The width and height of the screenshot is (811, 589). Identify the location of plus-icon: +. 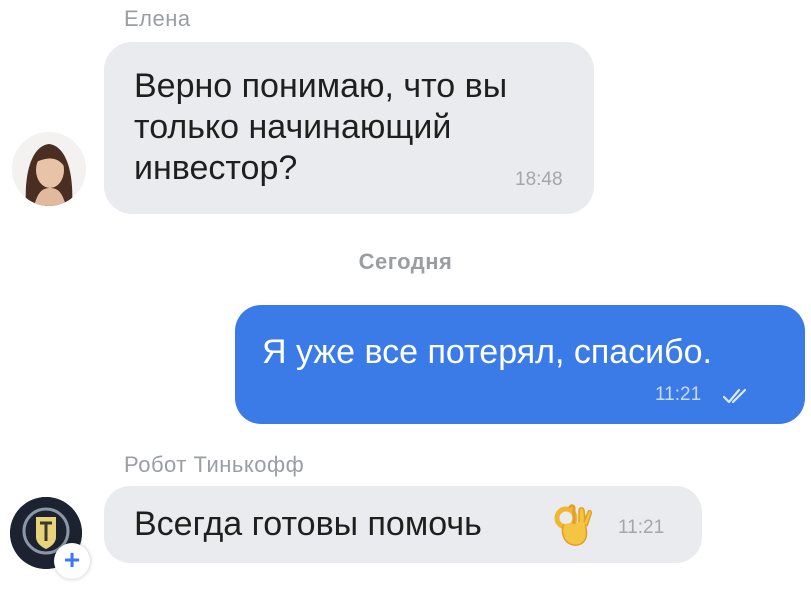
(72, 561).